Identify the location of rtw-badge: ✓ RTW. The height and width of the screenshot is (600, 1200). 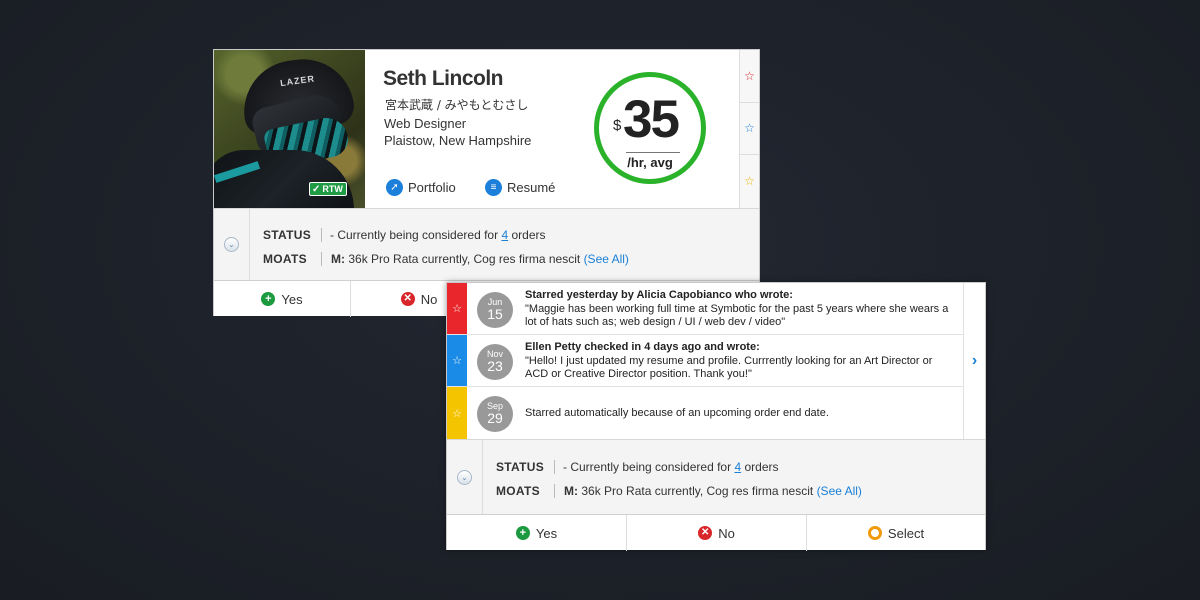
(328, 189).